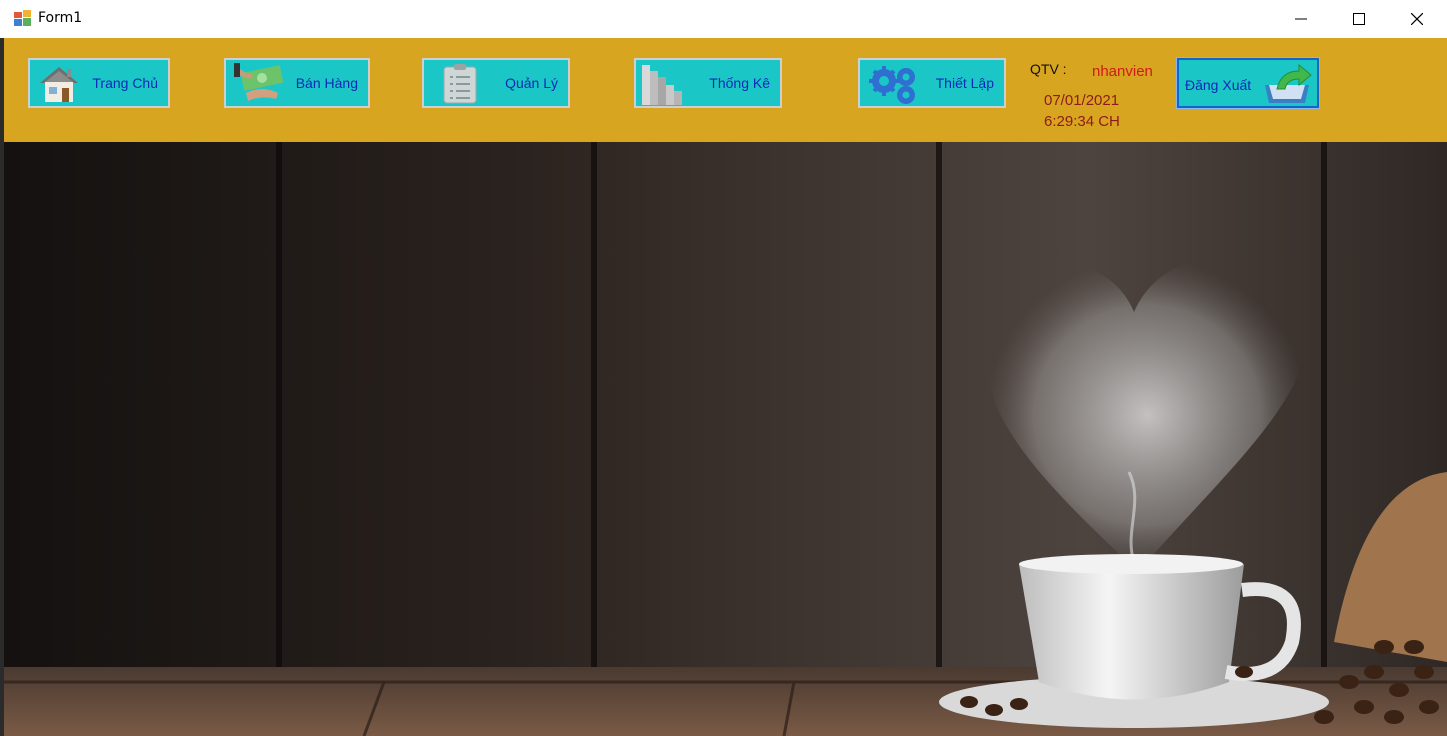 The width and height of the screenshot is (1447, 736). What do you see at coordinates (60, 18) in the screenshot?
I see `window-title: Form1` at bounding box center [60, 18].